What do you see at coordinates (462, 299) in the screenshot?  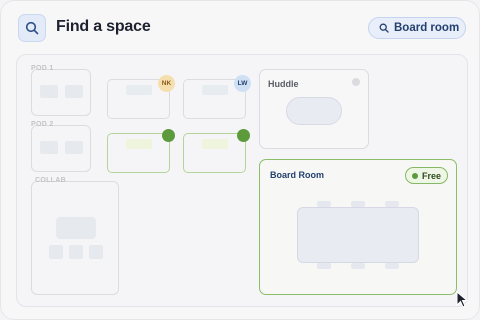 I see `mouse-cursor-icon` at bounding box center [462, 299].